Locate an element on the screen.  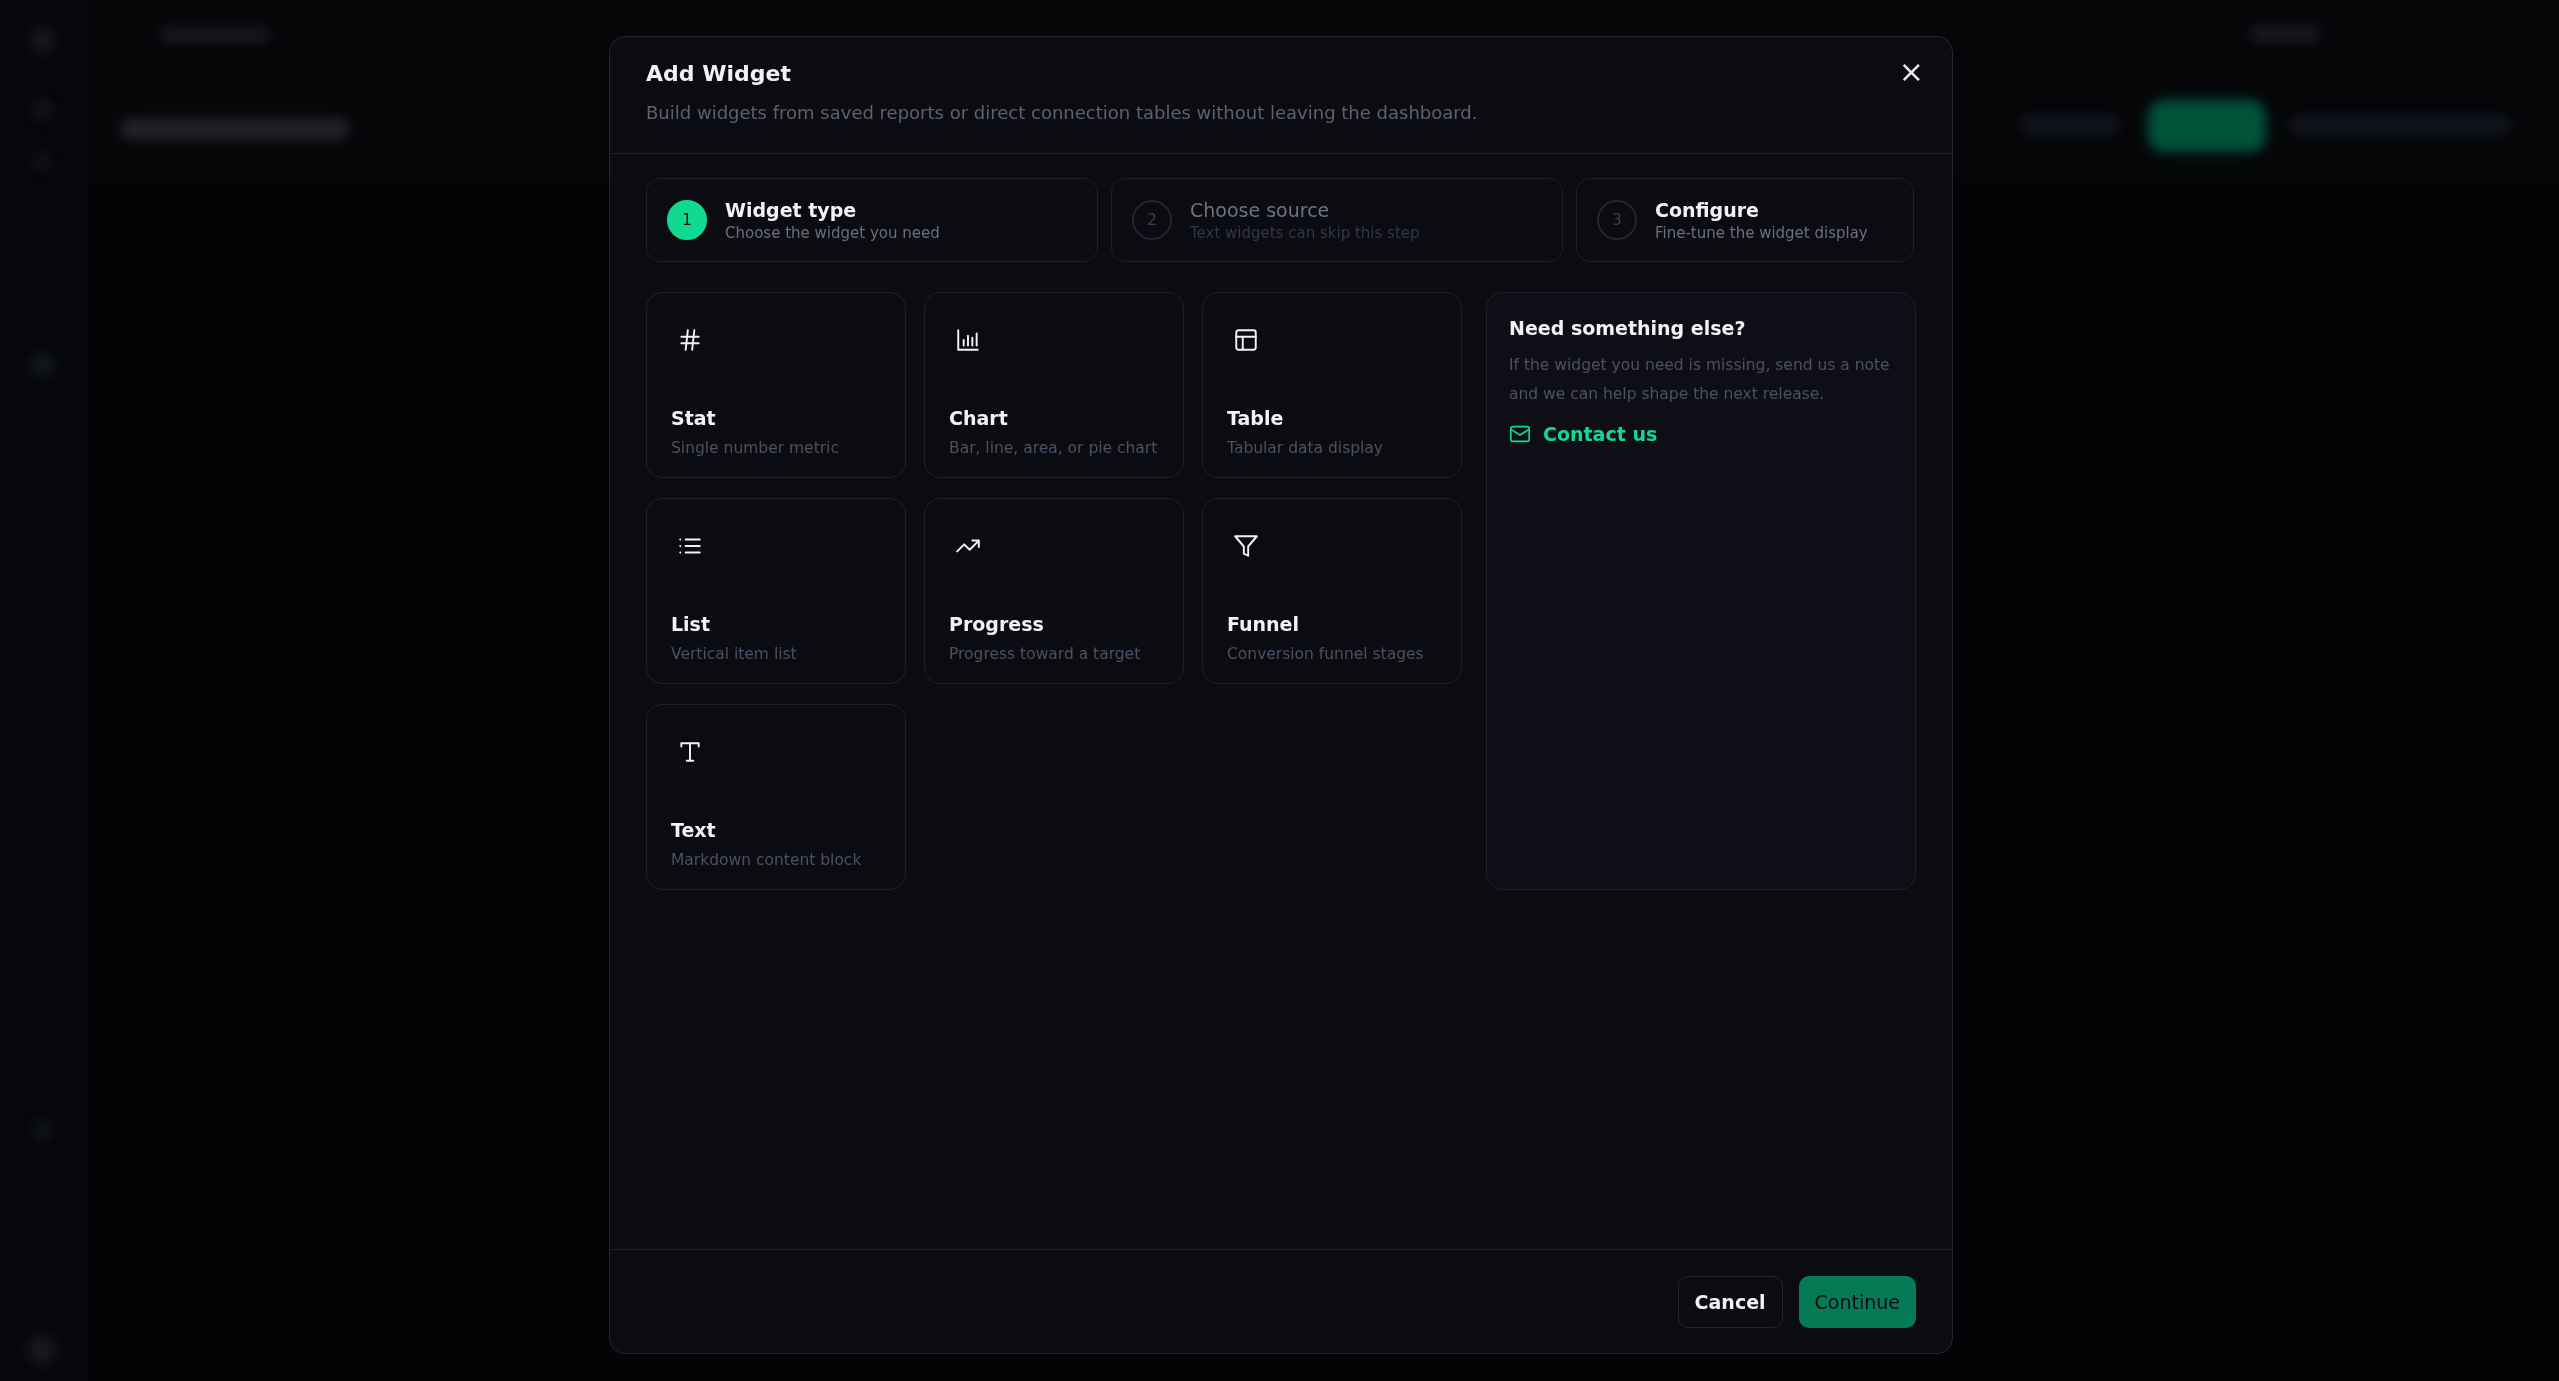
widget-type-card: Stat Single number metric is located at coordinates (776, 385).